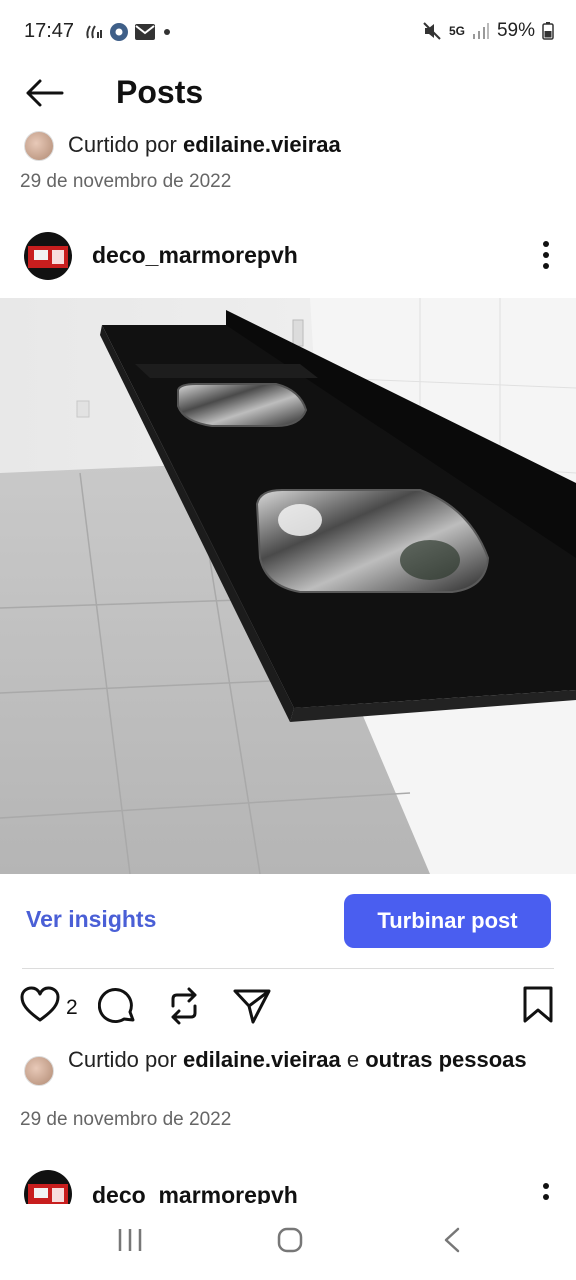  Describe the element at coordinates (548, 31) in the screenshot. I see `battery-icon` at that location.